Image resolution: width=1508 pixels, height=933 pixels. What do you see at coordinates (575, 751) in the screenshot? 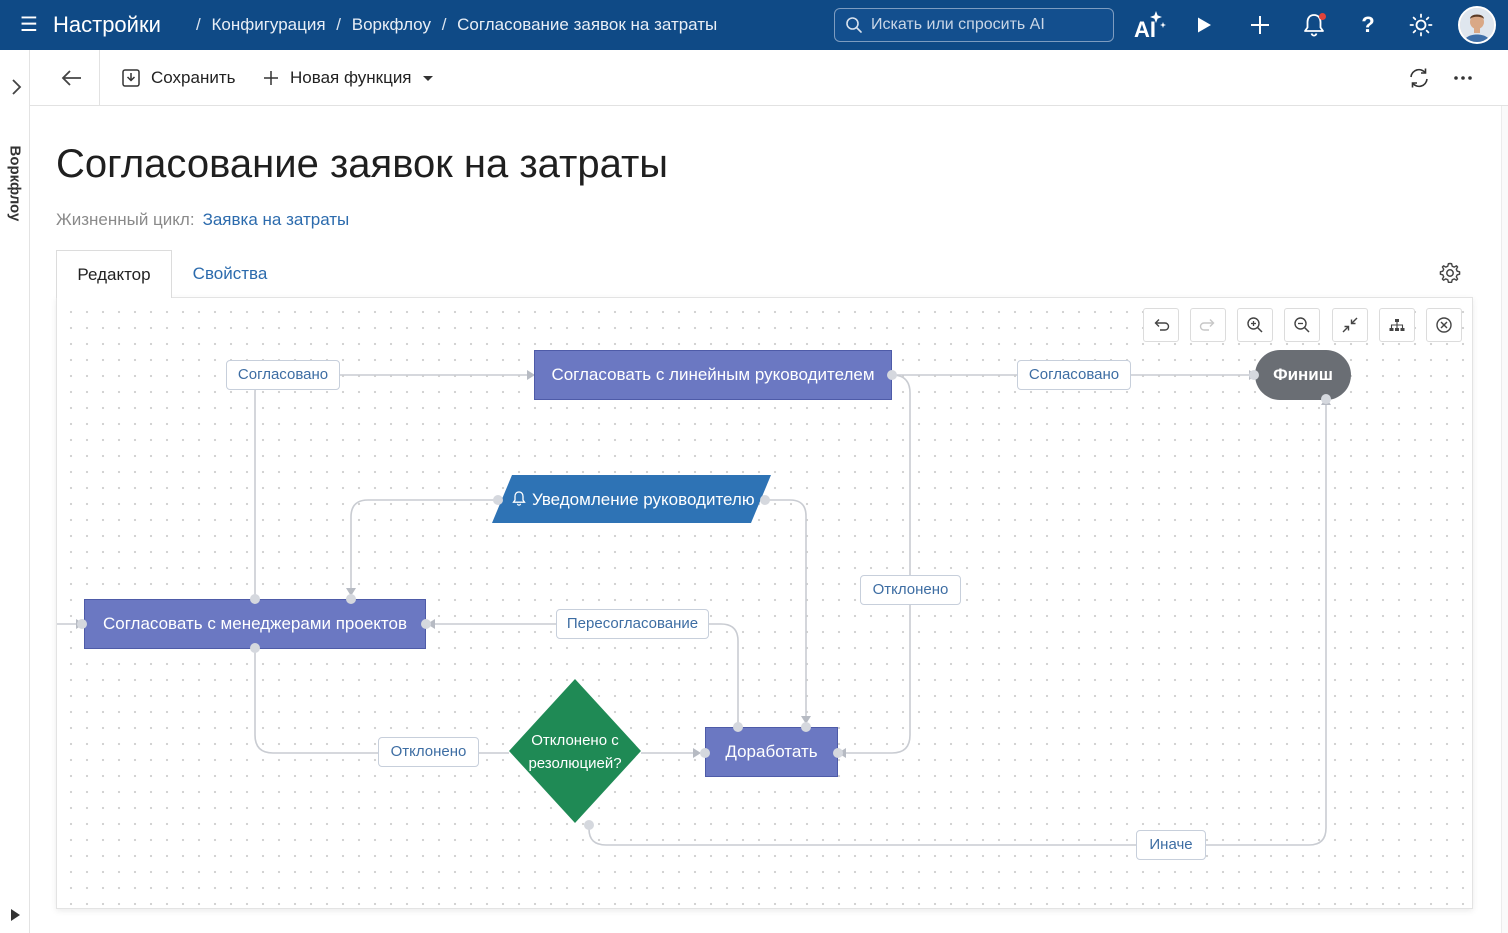
I see `node-decision: Отклонено с резолюцией?` at bounding box center [575, 751].